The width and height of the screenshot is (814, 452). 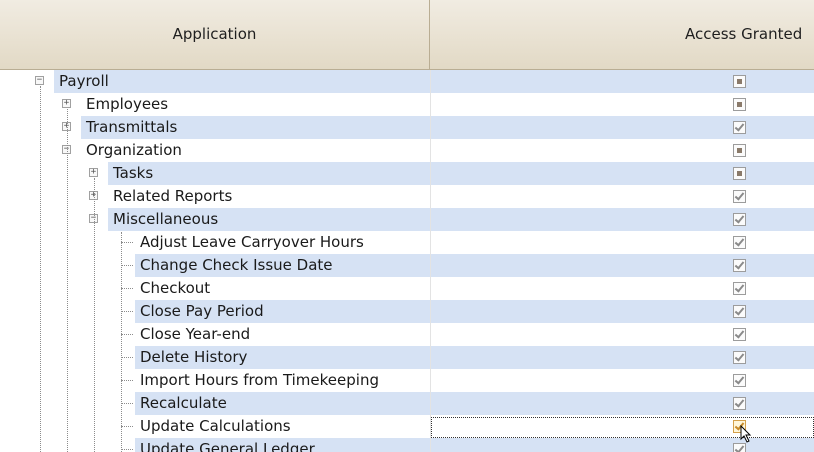 I want to click on tree-row: Close Pay Period, so click(x=407, y=311).